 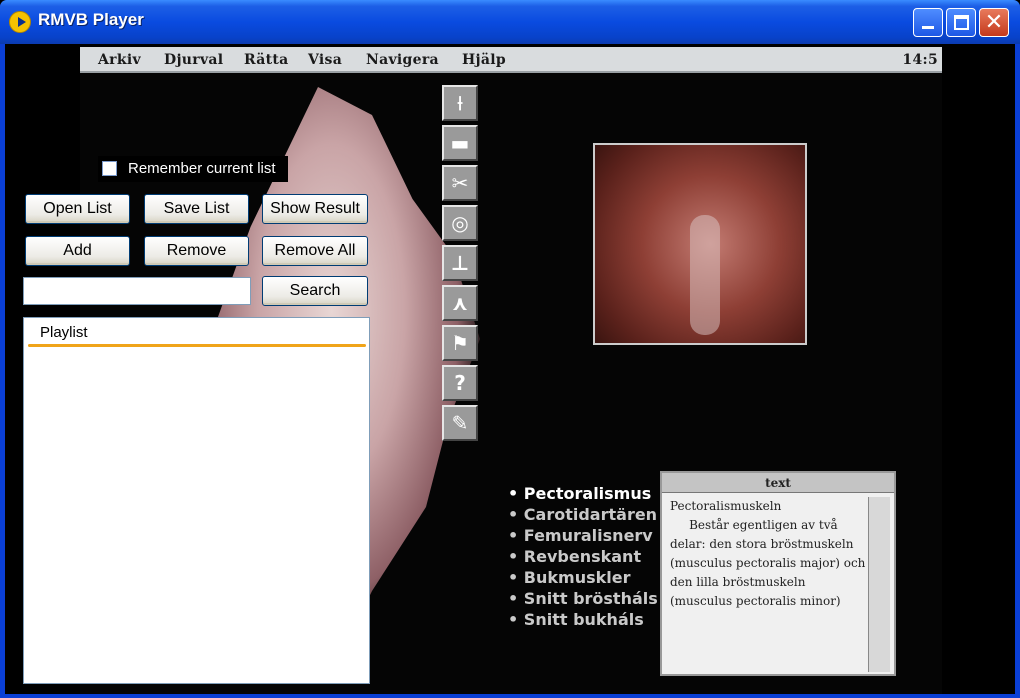 I want to click on tissue-photo, so click(x=700, y=244).